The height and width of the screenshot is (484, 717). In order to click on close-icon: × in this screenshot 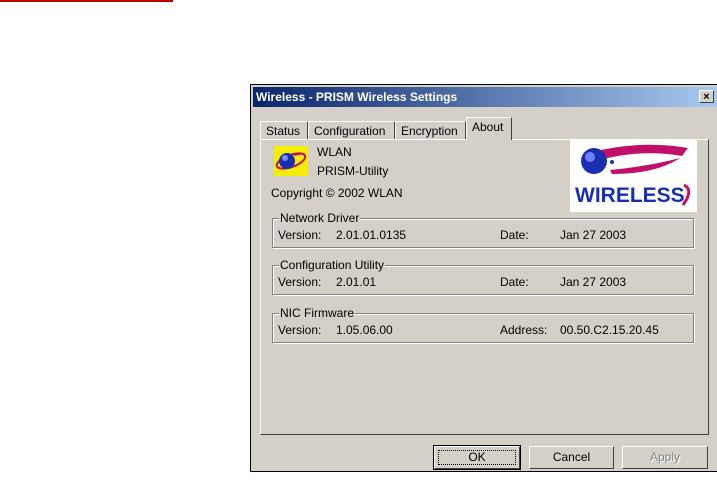, I will do `click(706, 97)`.